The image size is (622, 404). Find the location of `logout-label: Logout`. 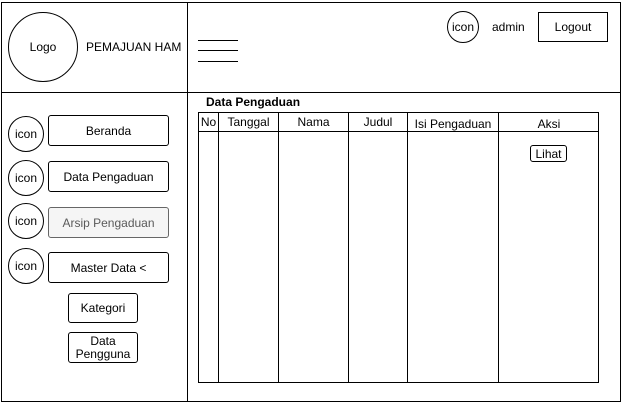

logout-label: Logout is located at coordinates (573, 27).